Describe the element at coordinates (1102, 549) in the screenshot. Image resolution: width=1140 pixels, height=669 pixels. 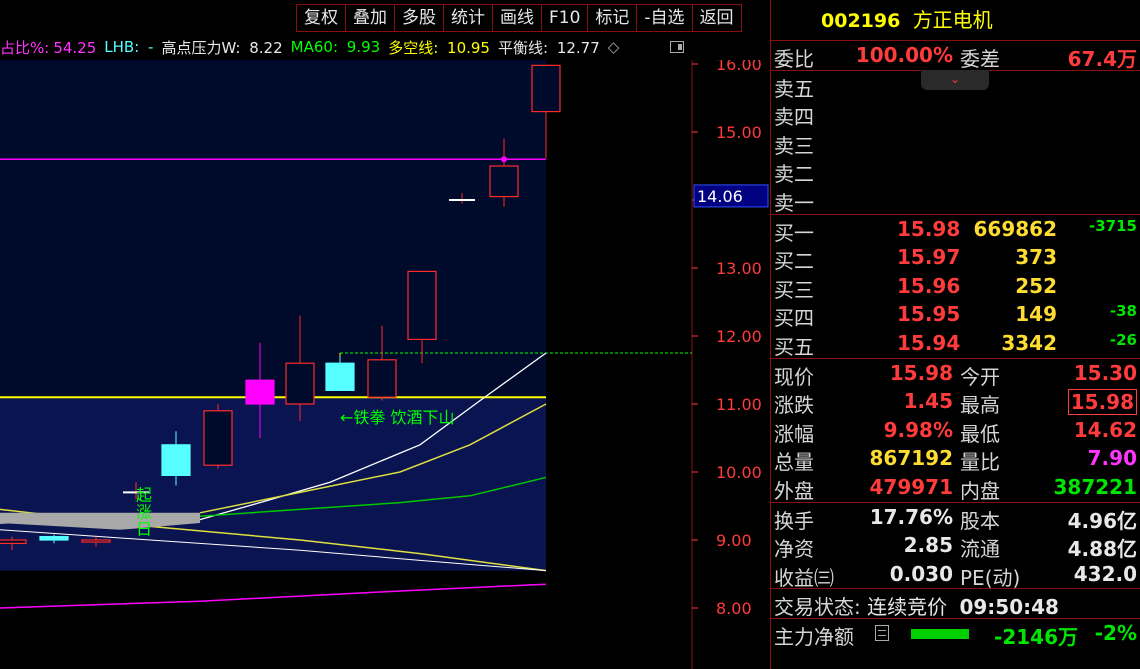
I see `float-value: 4.88亿` at that location.